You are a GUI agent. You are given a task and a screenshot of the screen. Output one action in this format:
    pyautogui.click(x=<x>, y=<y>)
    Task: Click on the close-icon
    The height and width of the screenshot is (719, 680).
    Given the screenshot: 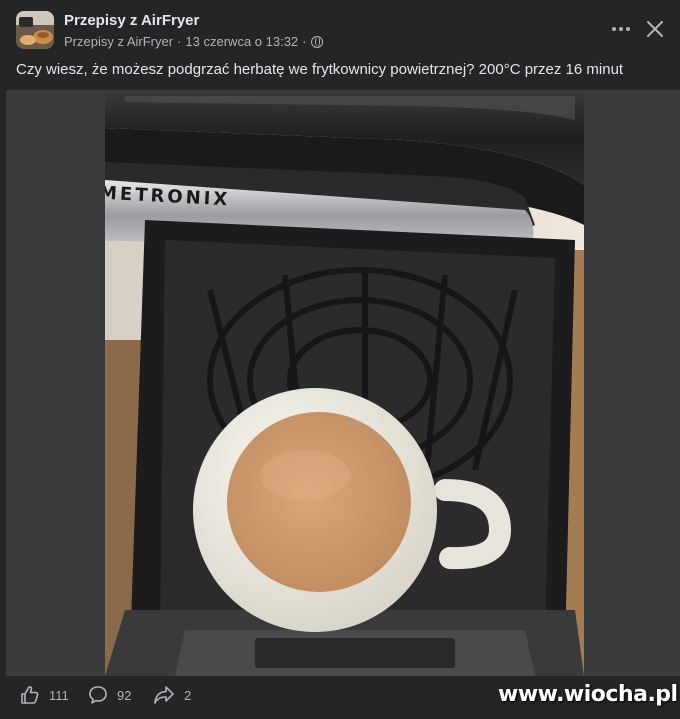 What is the action you would take?
    pyautogui.click(x=655, y=29)
    